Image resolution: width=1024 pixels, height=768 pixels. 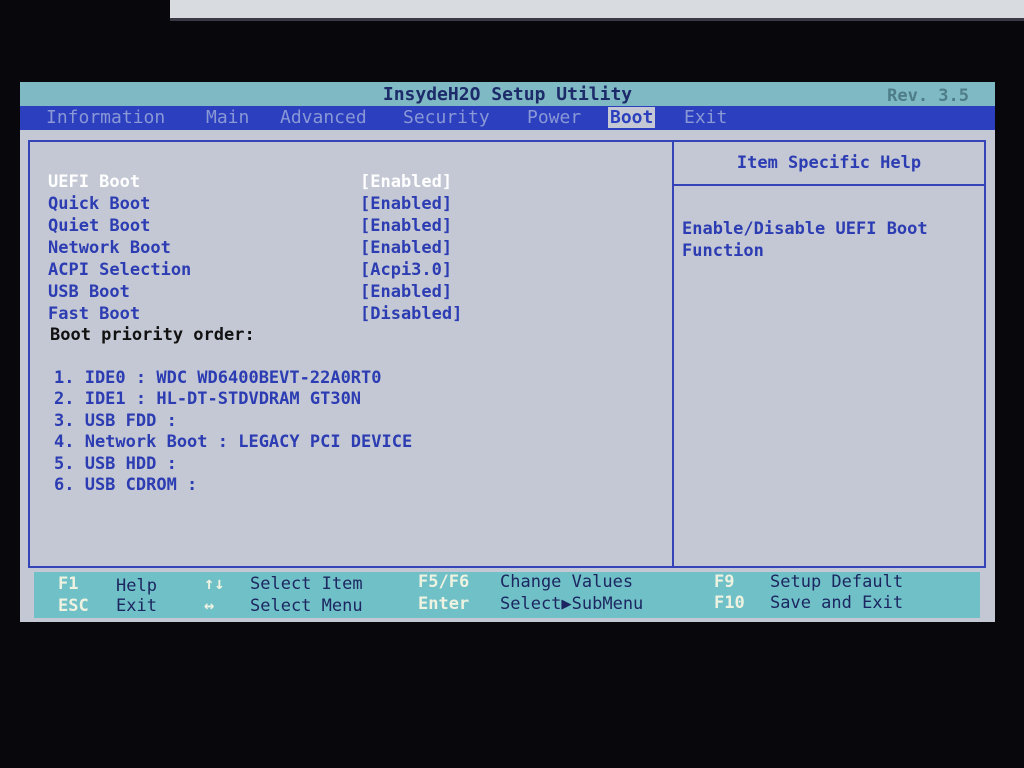 What do you see at coordinates (209, 606) in the screenshot?
I see `arrows-leftright-icon: ↔` at bounding box center [209, 606].